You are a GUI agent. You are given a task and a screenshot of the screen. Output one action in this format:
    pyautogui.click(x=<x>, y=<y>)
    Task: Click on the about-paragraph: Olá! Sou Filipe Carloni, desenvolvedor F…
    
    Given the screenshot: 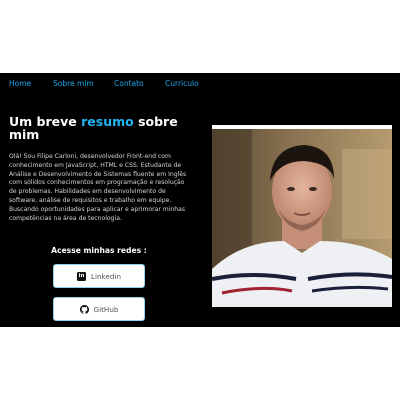 What is the action you would take?
    pyautogui.click(x=98, y=187)
    